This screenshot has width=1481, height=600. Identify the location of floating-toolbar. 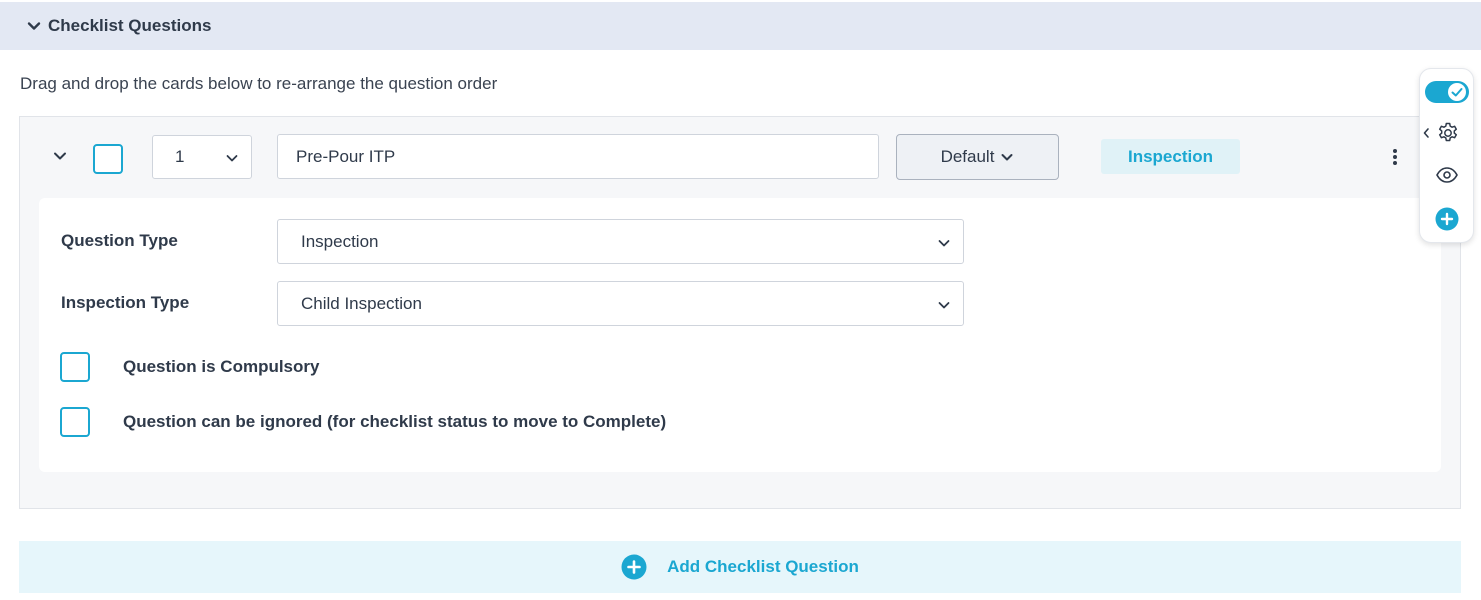
(1446, 155).